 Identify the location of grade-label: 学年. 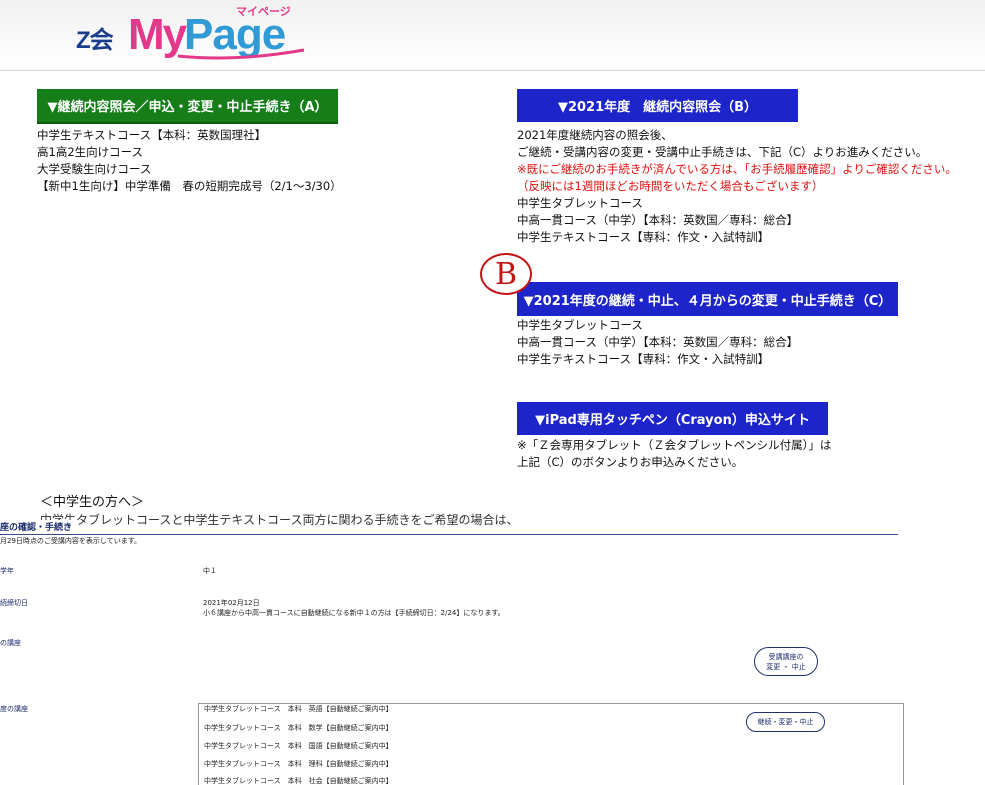
(7, 571).